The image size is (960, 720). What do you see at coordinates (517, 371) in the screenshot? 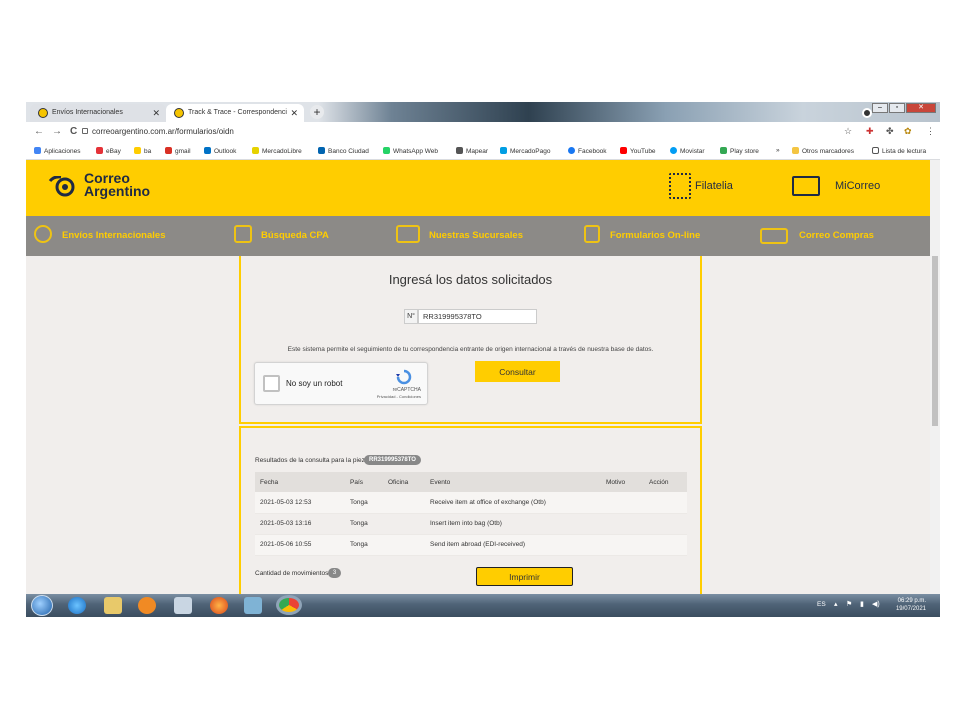
I see `consultar-button: Consultar` at bounding box center [517, 371].